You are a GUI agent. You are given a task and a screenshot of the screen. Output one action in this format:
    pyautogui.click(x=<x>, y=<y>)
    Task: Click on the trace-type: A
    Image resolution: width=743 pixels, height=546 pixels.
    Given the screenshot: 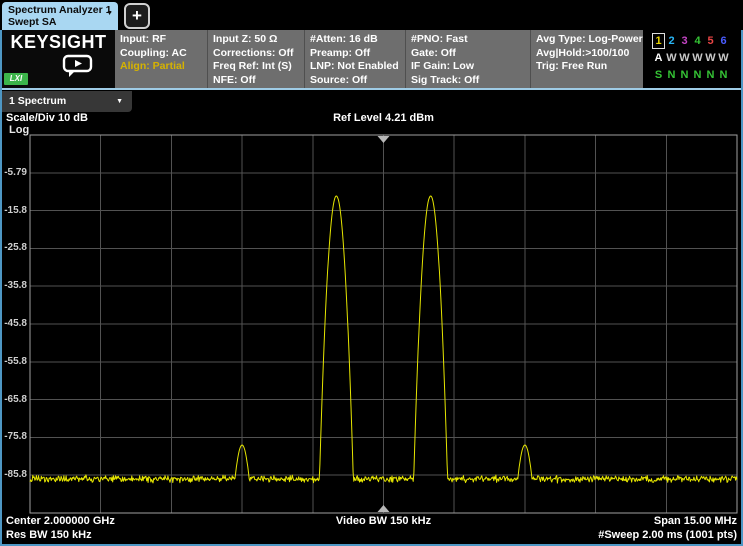 What is the action you would take?
    pyautogui.click(x=658, y=58)
    